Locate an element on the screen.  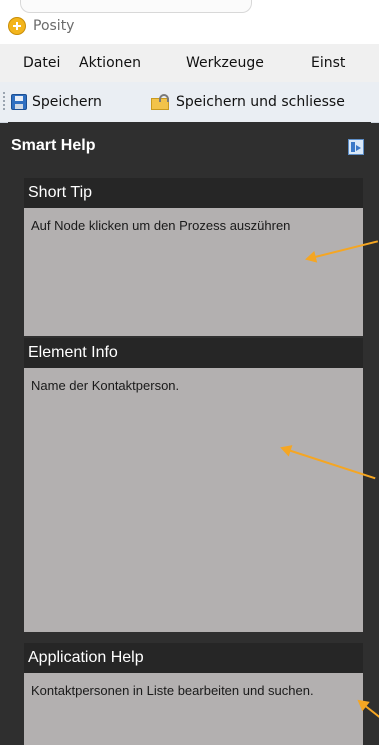
save-and-close-button: Speichern und schliesse is located at coordinates (248, 102).